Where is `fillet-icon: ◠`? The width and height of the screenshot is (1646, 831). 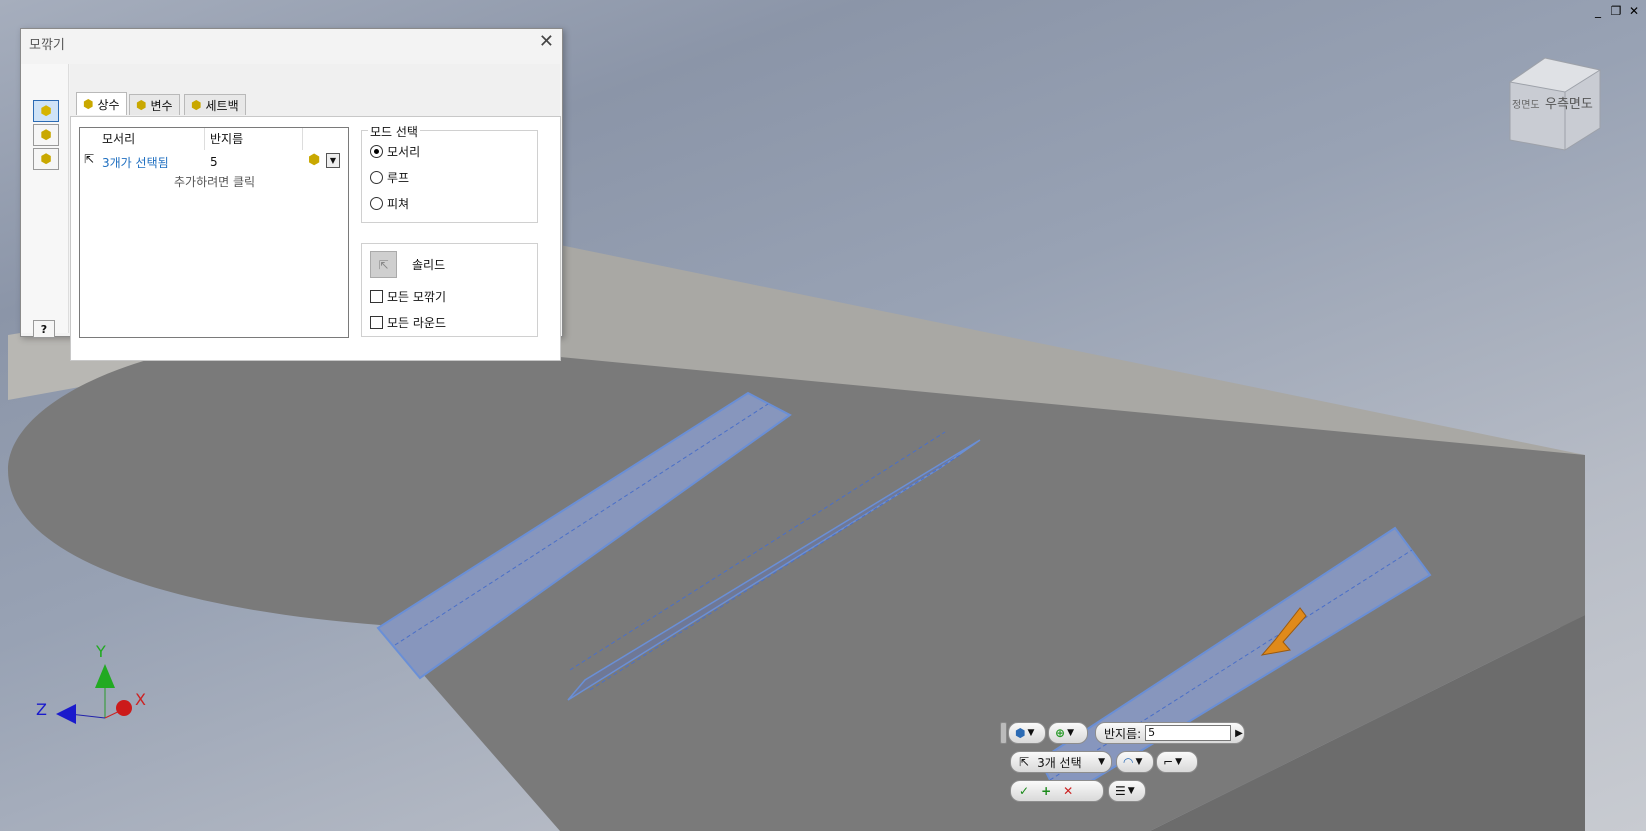
fillet-icon: ◠ is located at coordinates (1128, 762).